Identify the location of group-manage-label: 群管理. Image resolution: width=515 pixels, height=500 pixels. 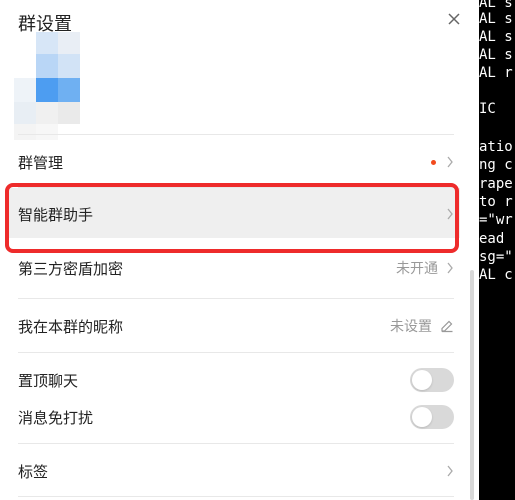
(41, 162).